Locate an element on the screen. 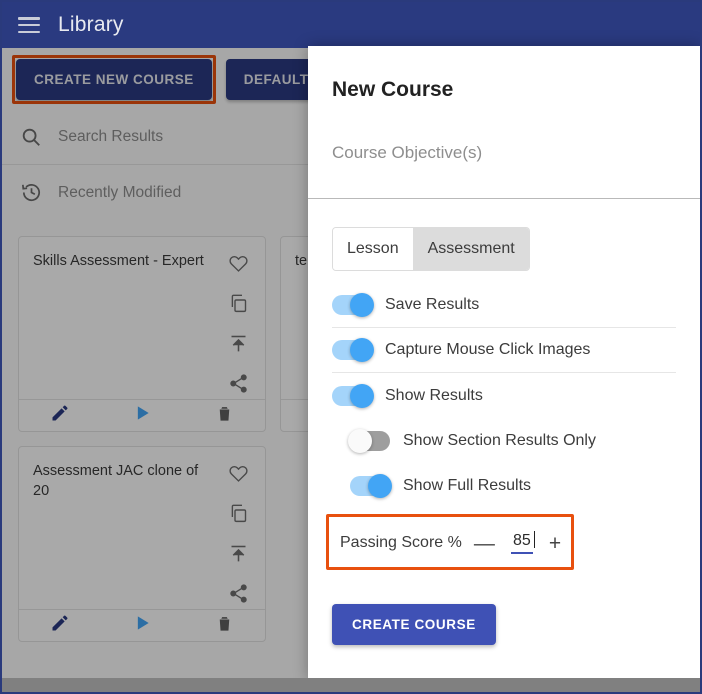 This screenshot has width=702, height=694. toggle-row-capture-mouse-click-images: Capture Mouse Click Images is located at coordinates (504, 350).